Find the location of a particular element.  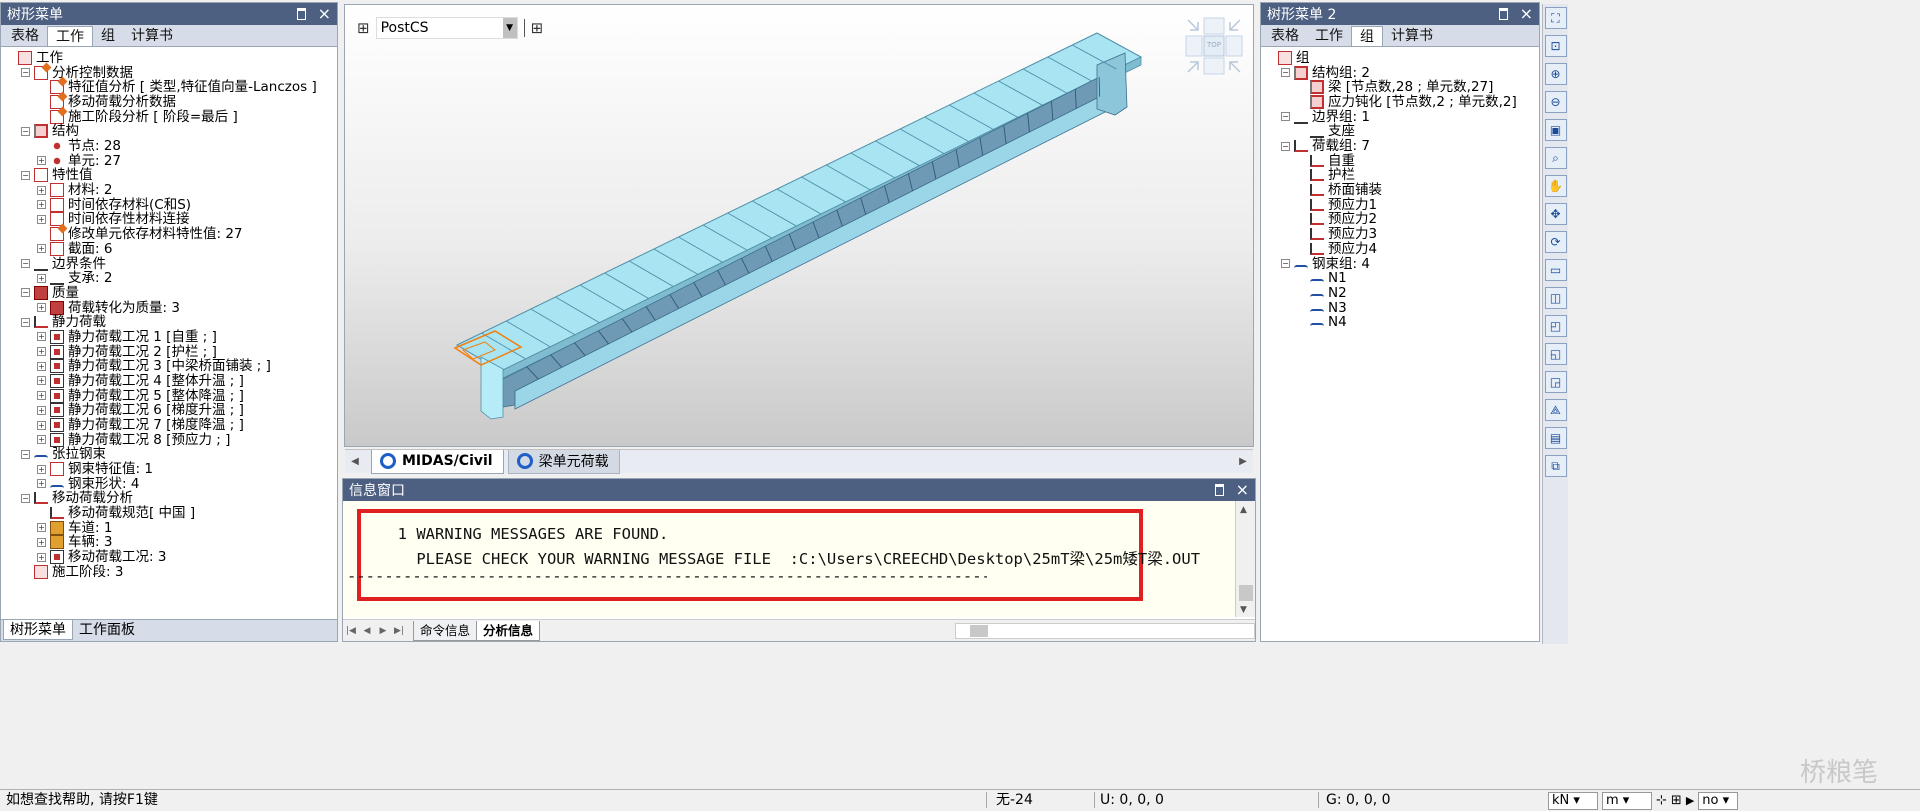

copy-view-icon: ⧉ is located at coordinates (1556, 466).